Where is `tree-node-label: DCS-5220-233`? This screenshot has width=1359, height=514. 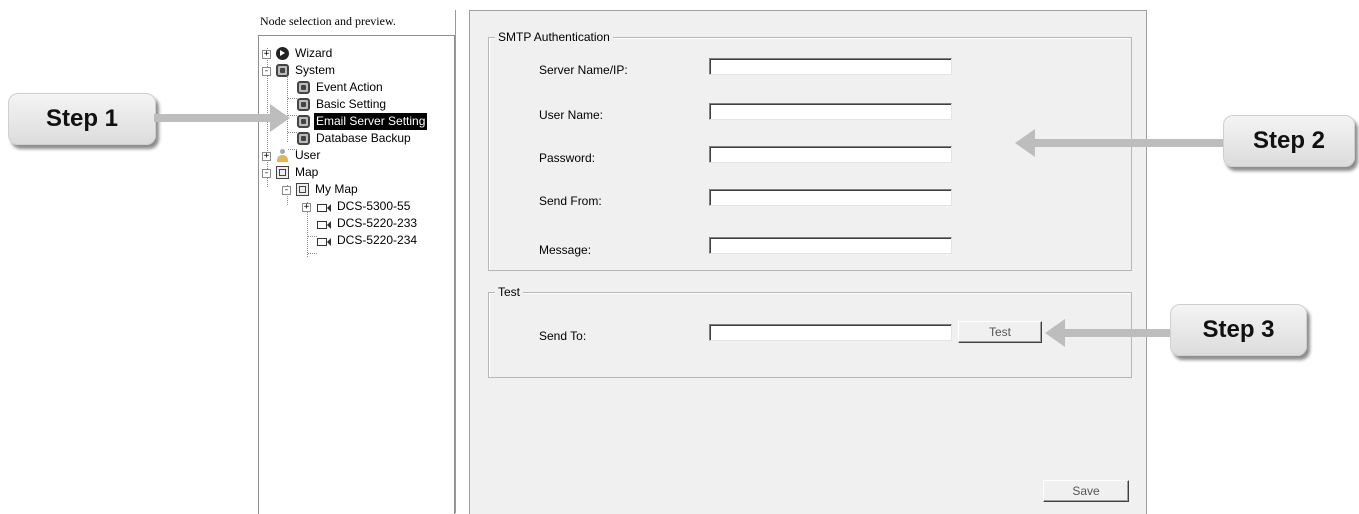 tree-node-label: DCS-5220-233 is located at coordinates (377, 223).